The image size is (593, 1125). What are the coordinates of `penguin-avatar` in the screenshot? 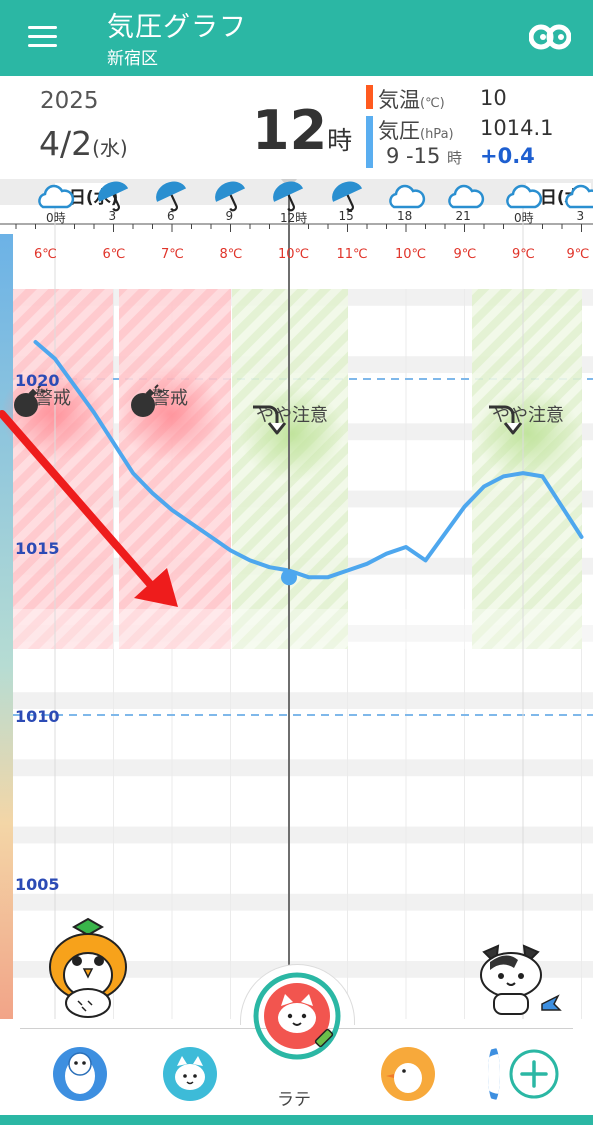 It's located at (80, 1074).